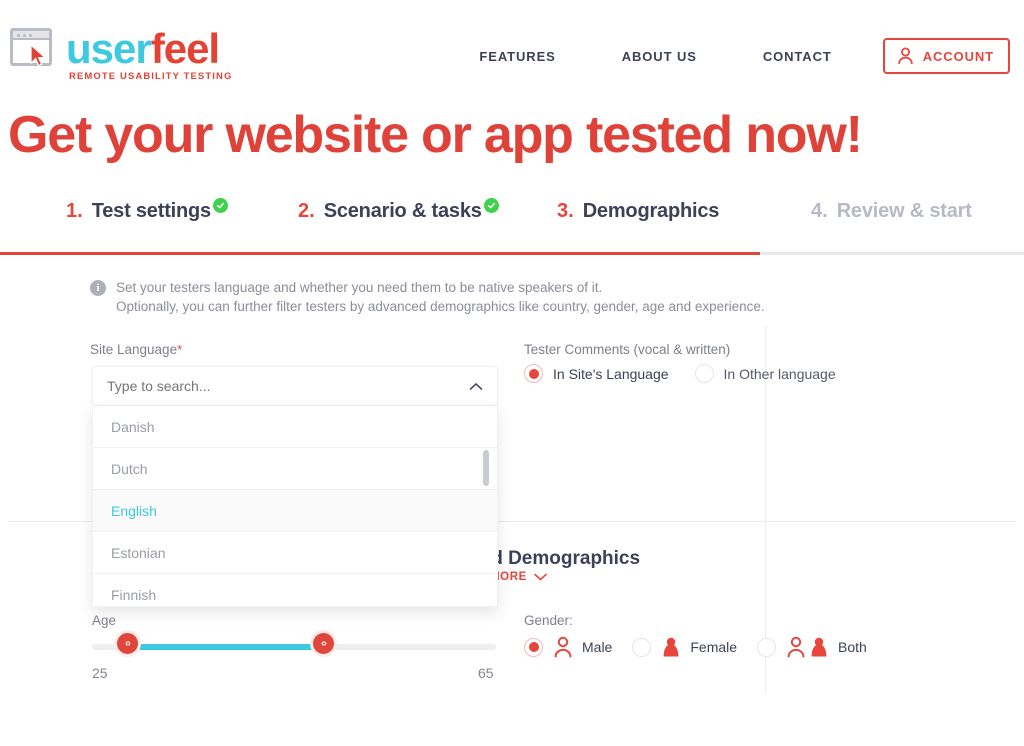  I want to click on tab-test-settings: 1. Test settings, so click(147, 210).